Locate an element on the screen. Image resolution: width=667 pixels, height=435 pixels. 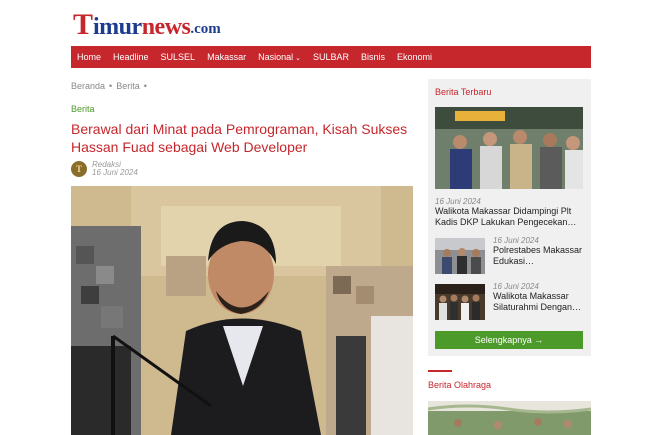
site-logo: Timur news .com is located at coordinates (147, 24).